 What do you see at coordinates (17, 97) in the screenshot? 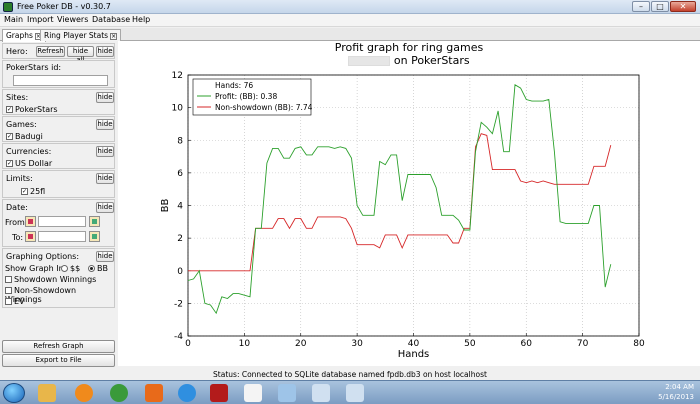
I see `sites-label: Sites:` at bounding box center [17, 97].